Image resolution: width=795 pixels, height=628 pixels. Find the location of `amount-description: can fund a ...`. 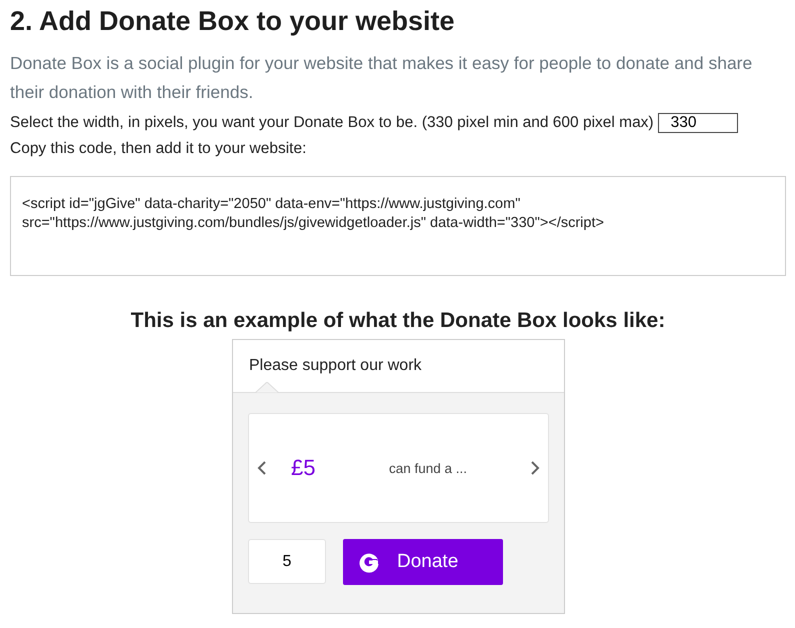

amount-description: can fund a ... is located at coordinates (428, 468).